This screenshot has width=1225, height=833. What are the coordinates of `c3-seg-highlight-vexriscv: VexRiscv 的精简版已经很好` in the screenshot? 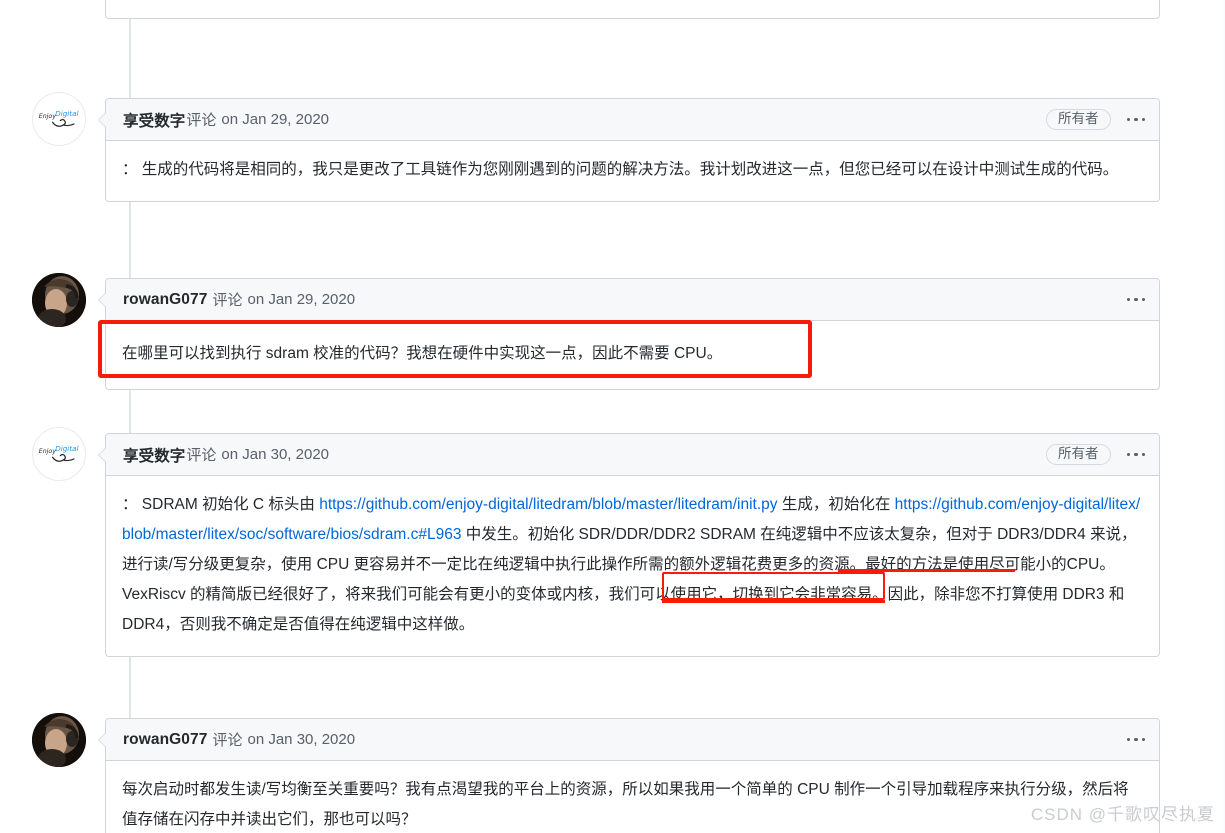 It's located at (218, 594).